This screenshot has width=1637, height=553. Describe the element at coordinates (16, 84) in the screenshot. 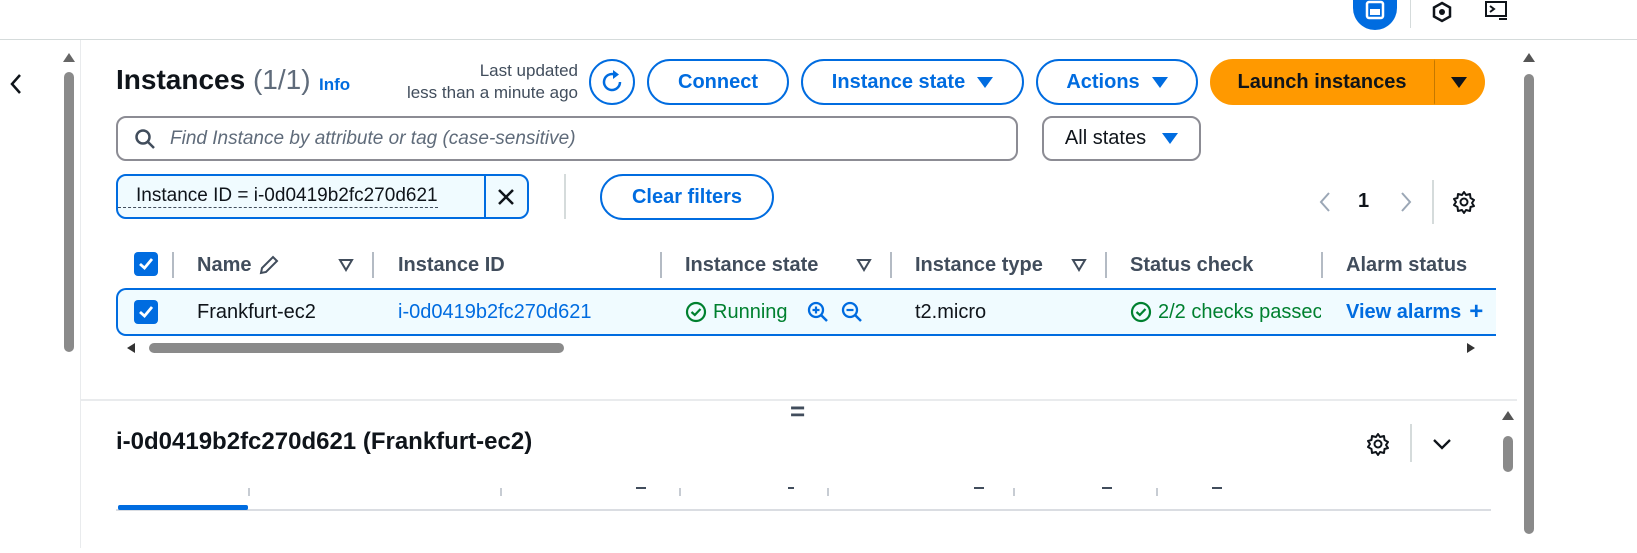

I see `collapse-nav-icon` at that location.